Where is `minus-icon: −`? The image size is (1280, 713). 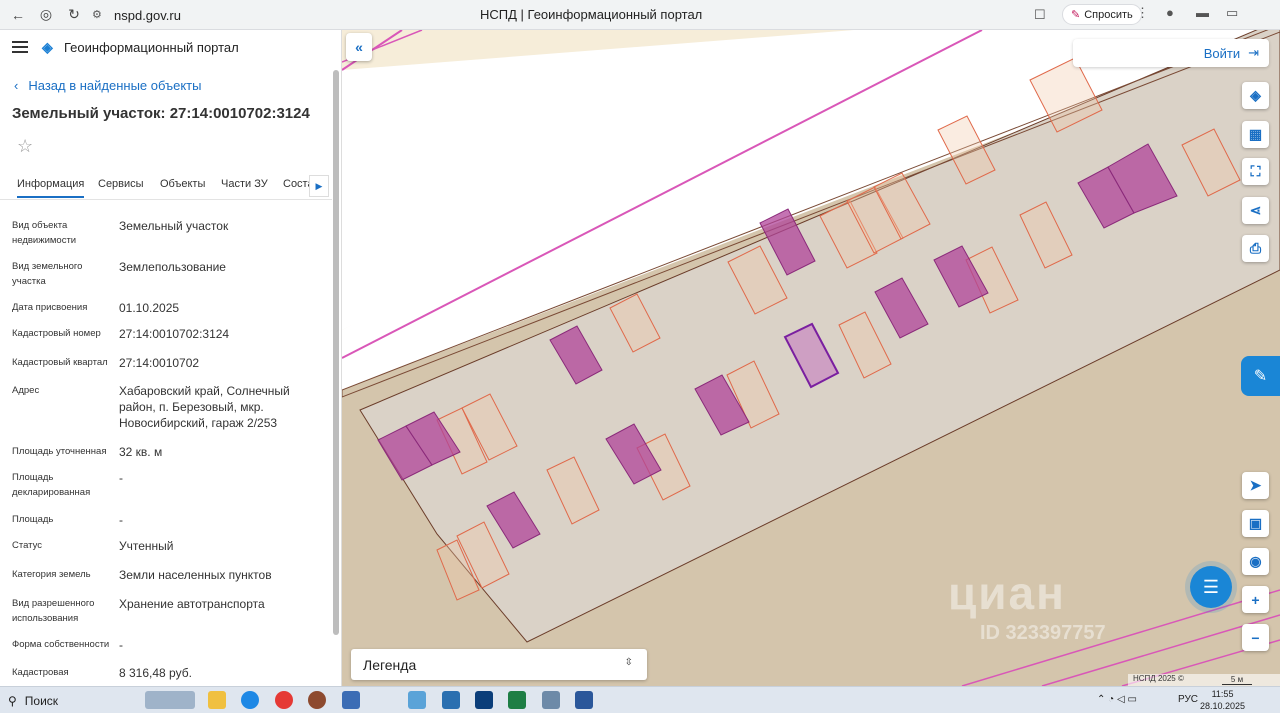 minus-icon: − is located at coordinates (1255, 637).